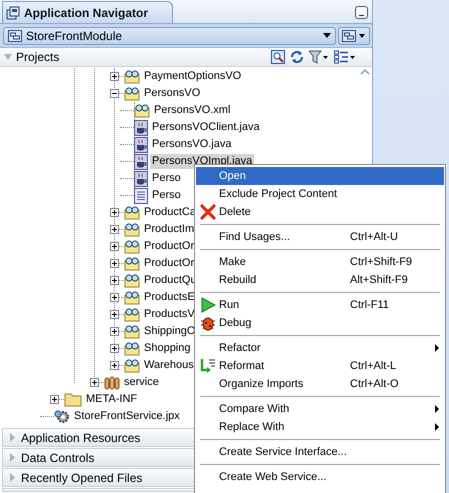 Image resolution: width=449 pixels, height=493 pixels. What do you see at coordinates (319, 57) in the screenshot?
I see `filter-icon` at bounding box center [319, 57].